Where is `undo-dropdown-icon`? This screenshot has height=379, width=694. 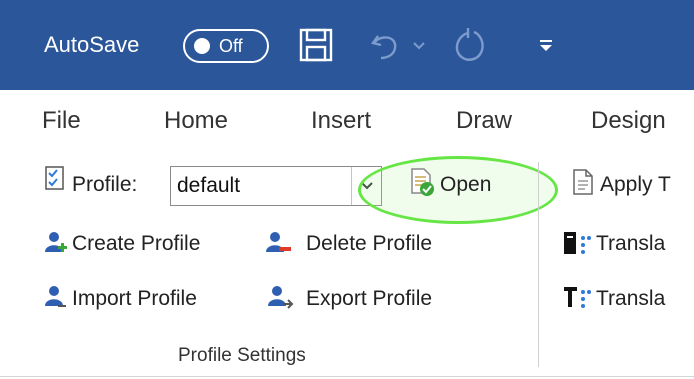 undo-dropdown-icon is located at coordinates (419, 45).